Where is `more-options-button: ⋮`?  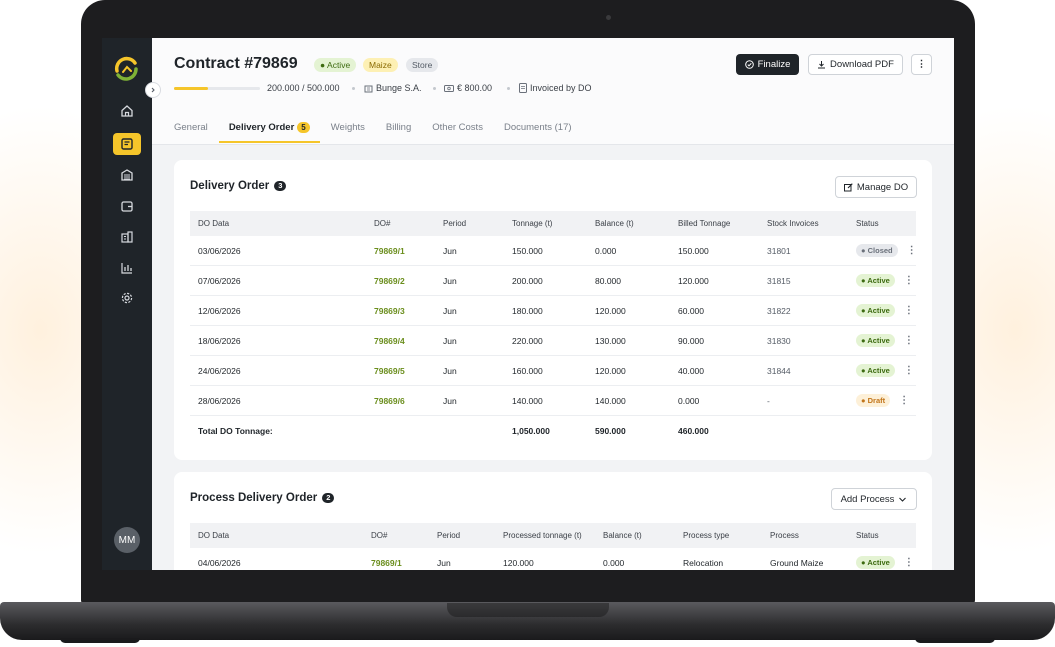 more-options-button: ⋮ is located at coordinates (921, 64).